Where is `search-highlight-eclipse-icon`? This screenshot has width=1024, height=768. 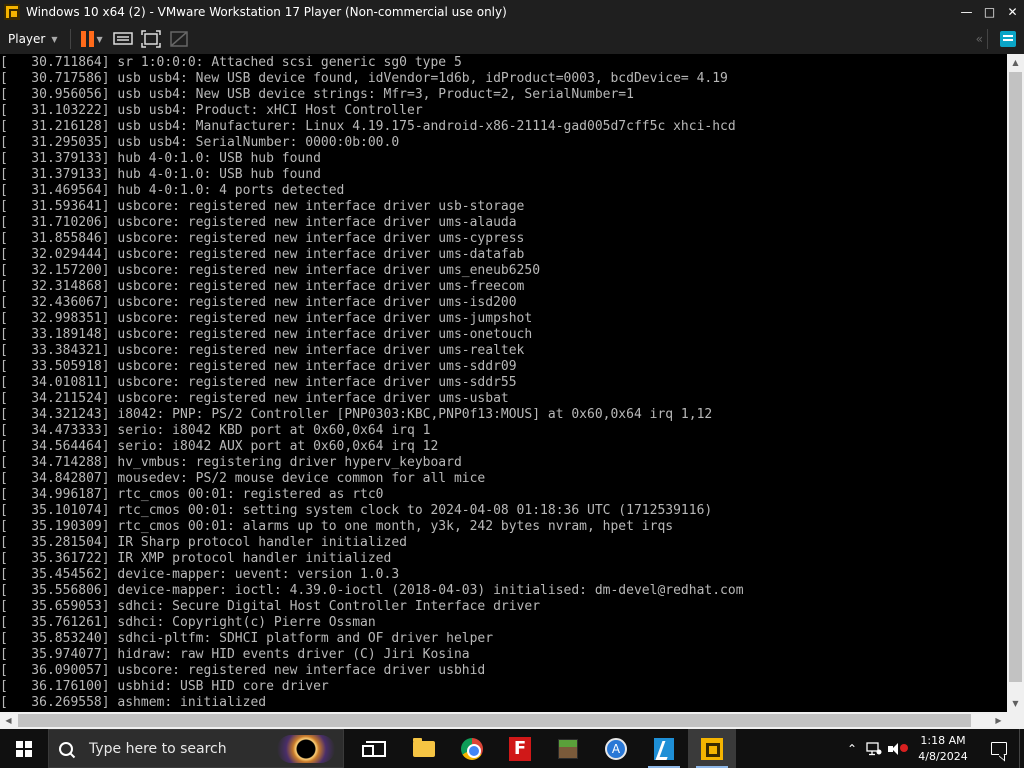
search-highlight-eclipse-icon is located at coordinates (306, 749).